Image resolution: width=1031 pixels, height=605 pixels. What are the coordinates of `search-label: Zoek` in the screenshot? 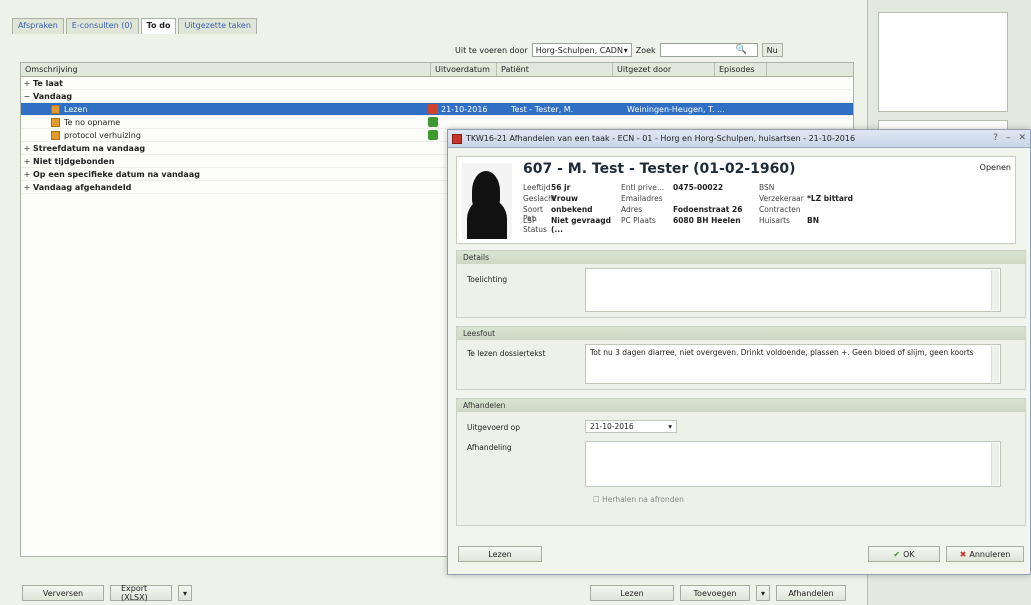 It's located at (645, 50).